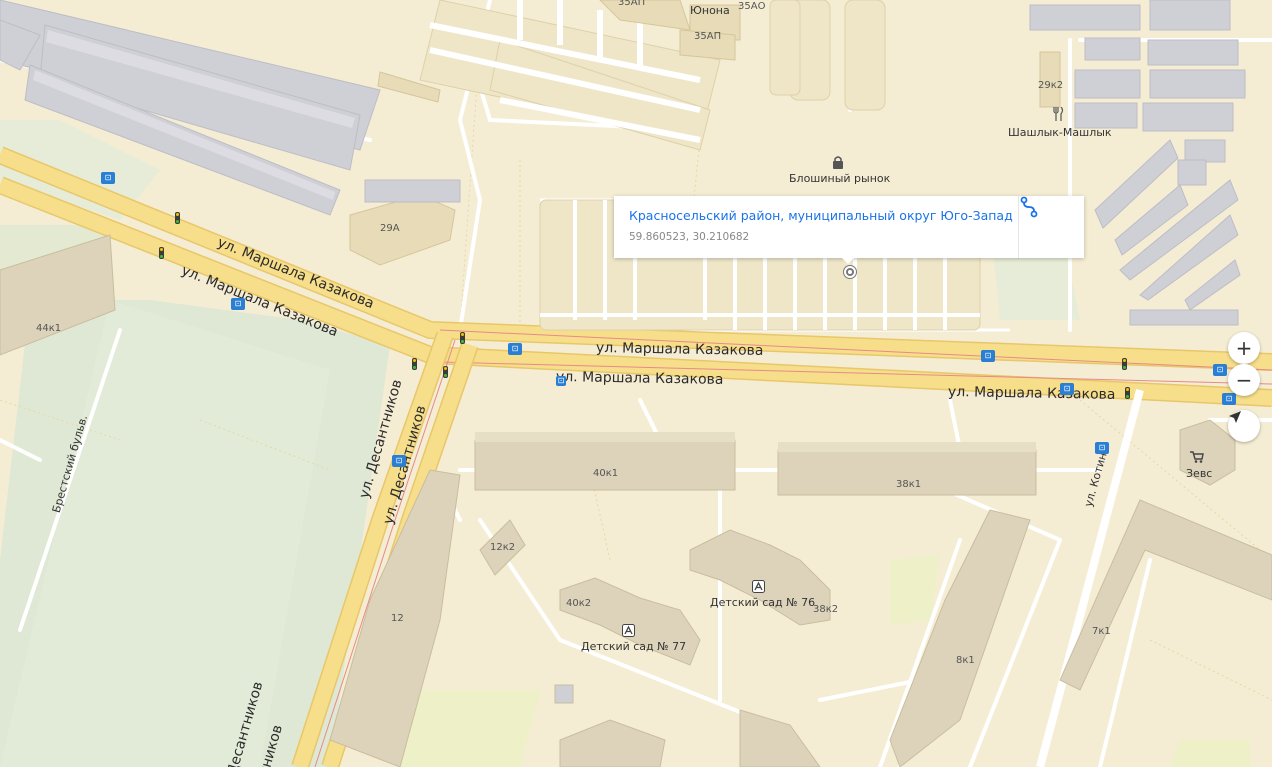 This screenshot has height=767, width=1272. I want to click on poi-flea-market: Блошиный рынок, so click(839, 178).